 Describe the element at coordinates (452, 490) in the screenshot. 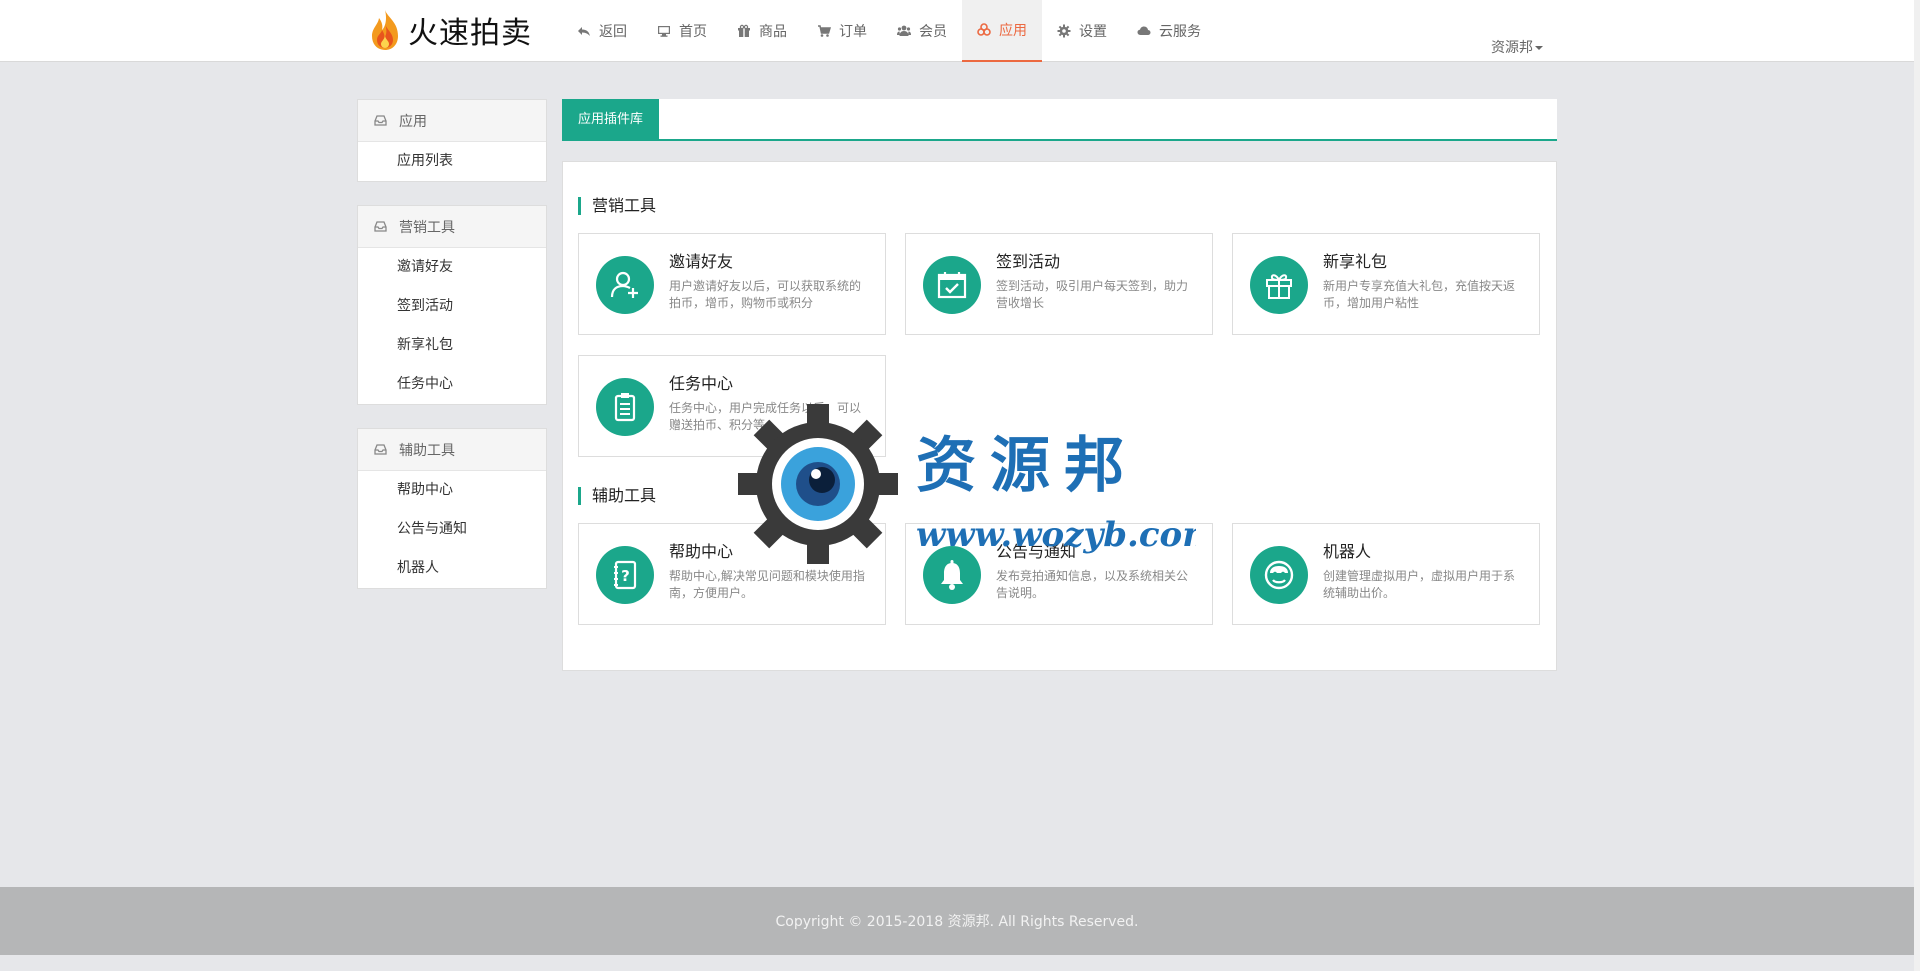

I see `sidebar-item-help: 帮助中心` at that location.